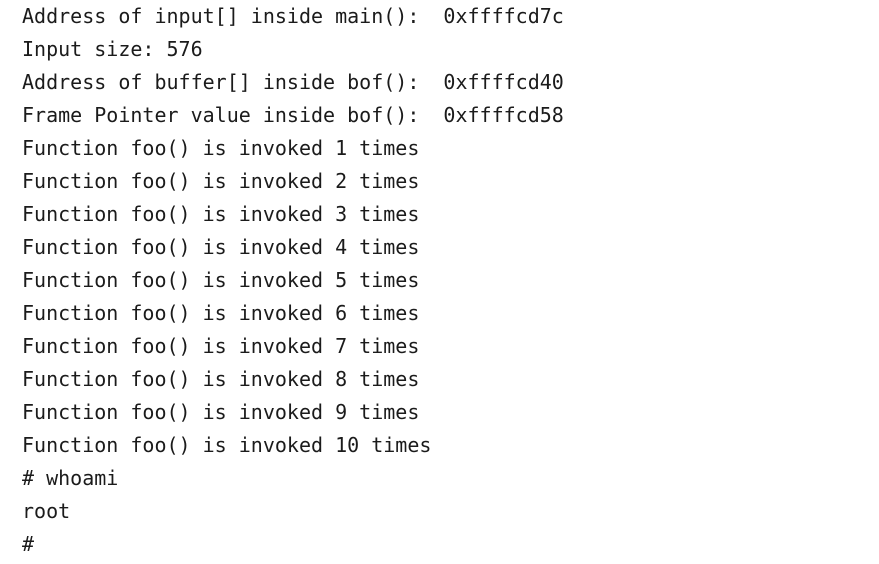 The width and height of the screenshot is (879, 564). Describe the element at coordinates (221, 379) in the screenshot. I see `terminal-line: Function foo() is invoked 8 times` at that location.